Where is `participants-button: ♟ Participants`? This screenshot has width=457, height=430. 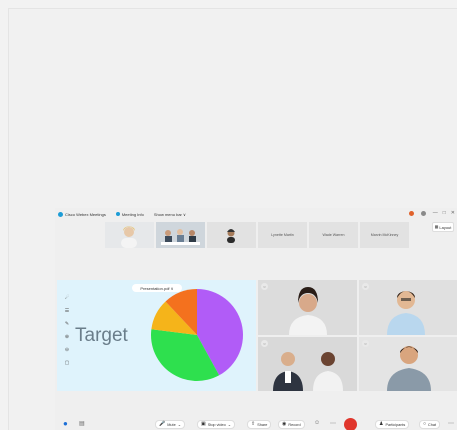
participants-button: ♟ Participants is located at coordinates (392, 424).